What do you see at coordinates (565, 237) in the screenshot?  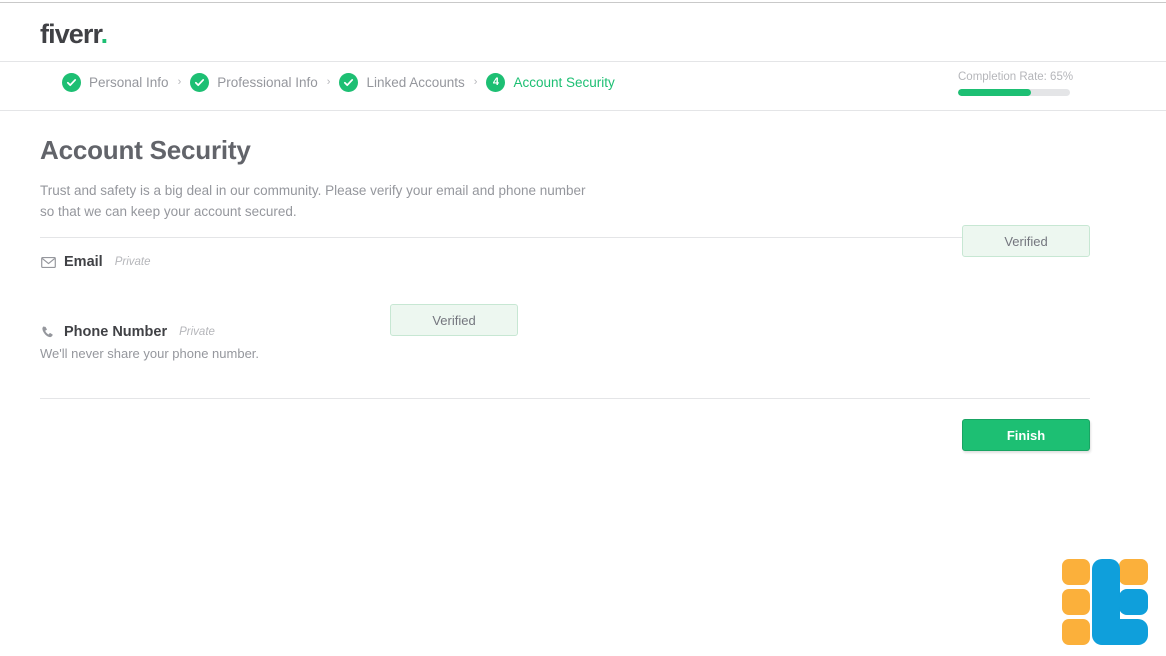 I see `divider-top` at bounding box center [565, 237].